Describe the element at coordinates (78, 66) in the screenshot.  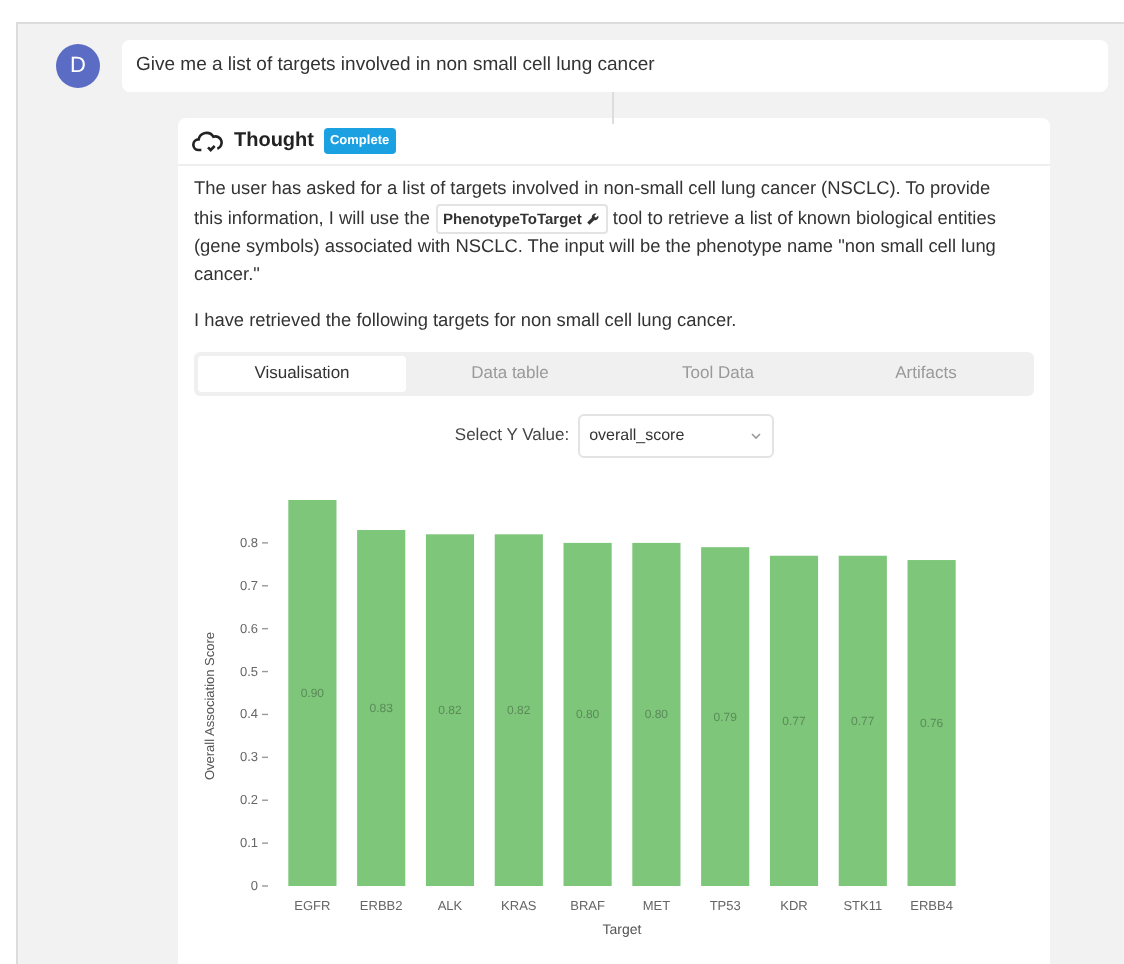
I see `user-avatar: D` at that location.